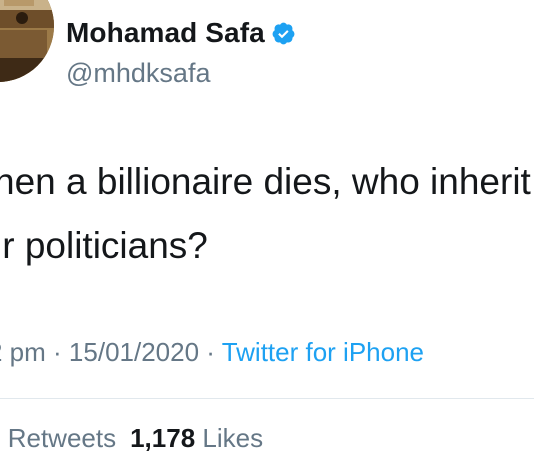  I want to click on profile-photo-icon, so click(27, 41).